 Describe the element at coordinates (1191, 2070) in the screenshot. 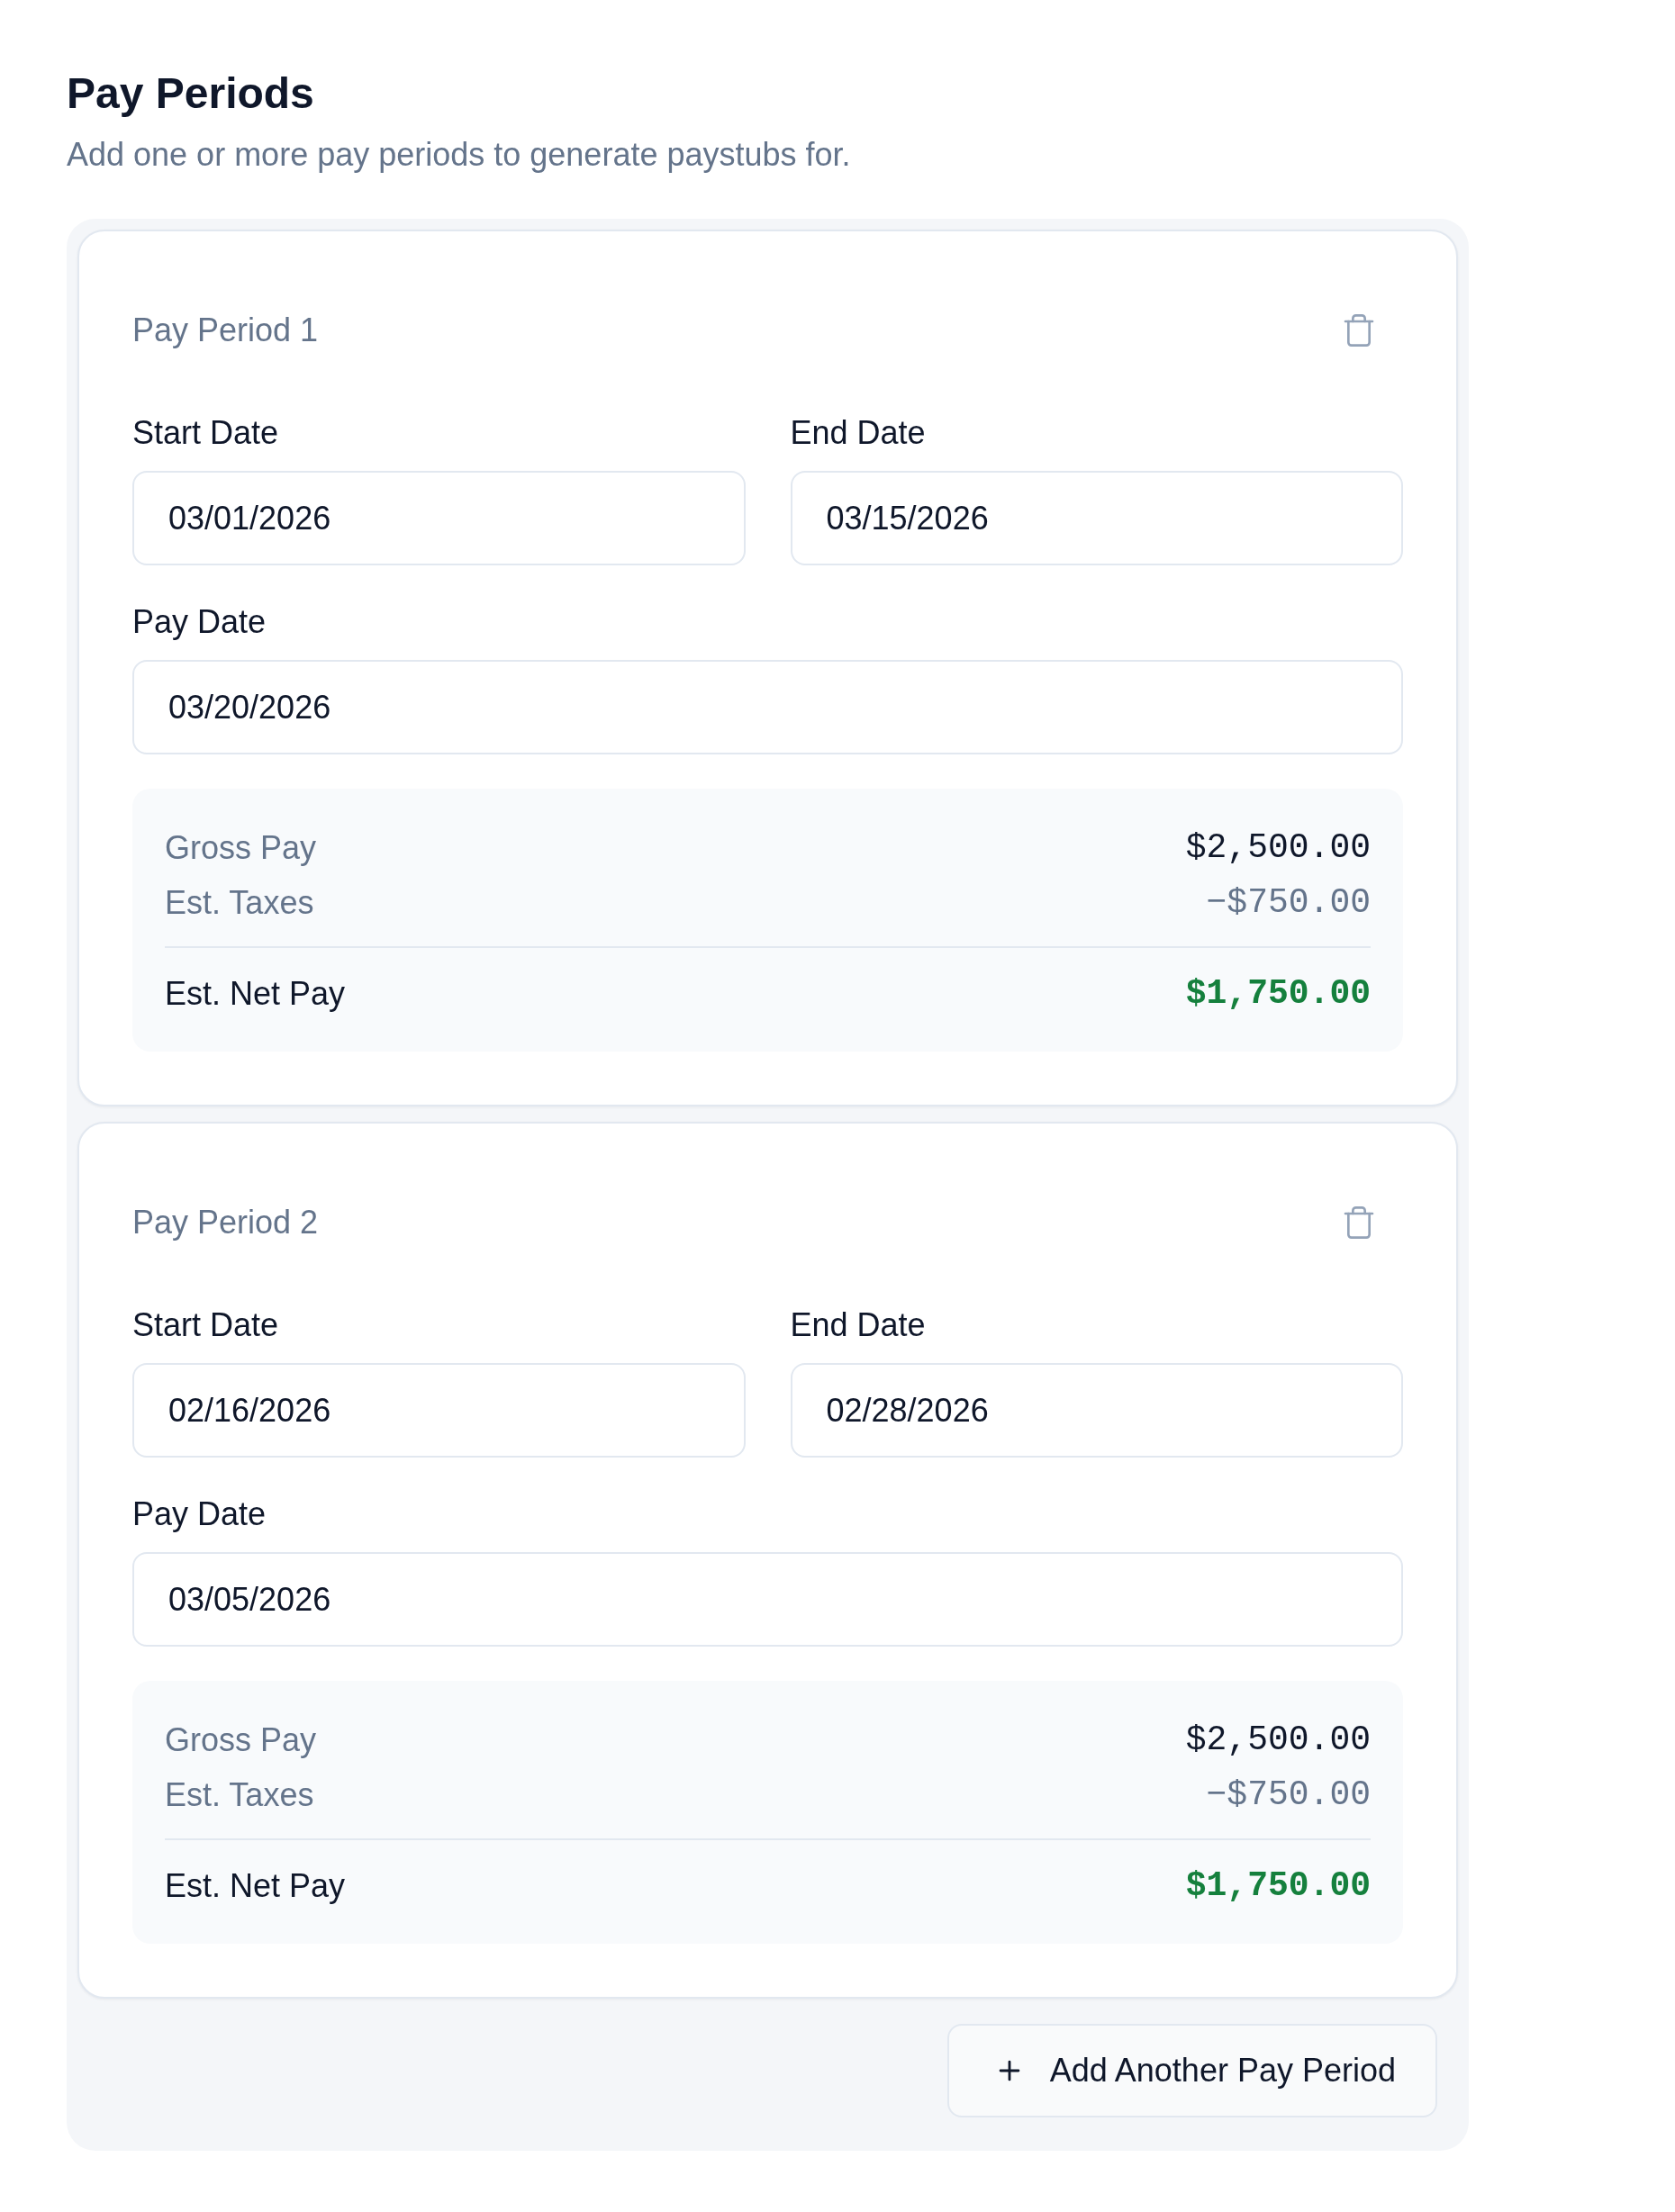

I see `add-period-button: Add Another Pay Period` at that location.